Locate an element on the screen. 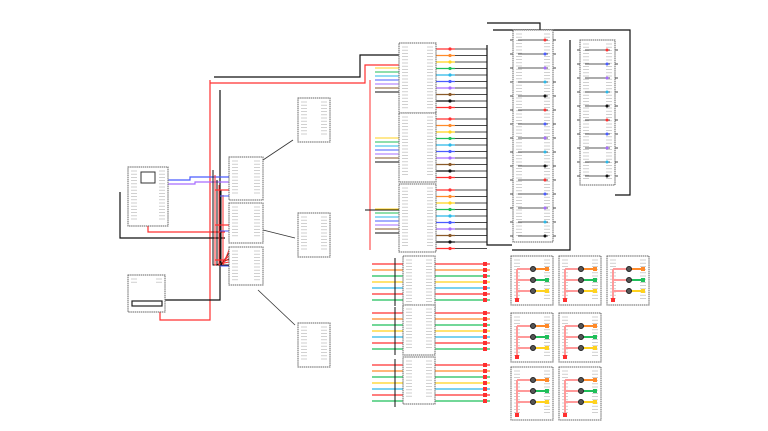 The height and width of the screenshot is (431, 768). hub-board-3-outline is located at coordinates (246, 266).